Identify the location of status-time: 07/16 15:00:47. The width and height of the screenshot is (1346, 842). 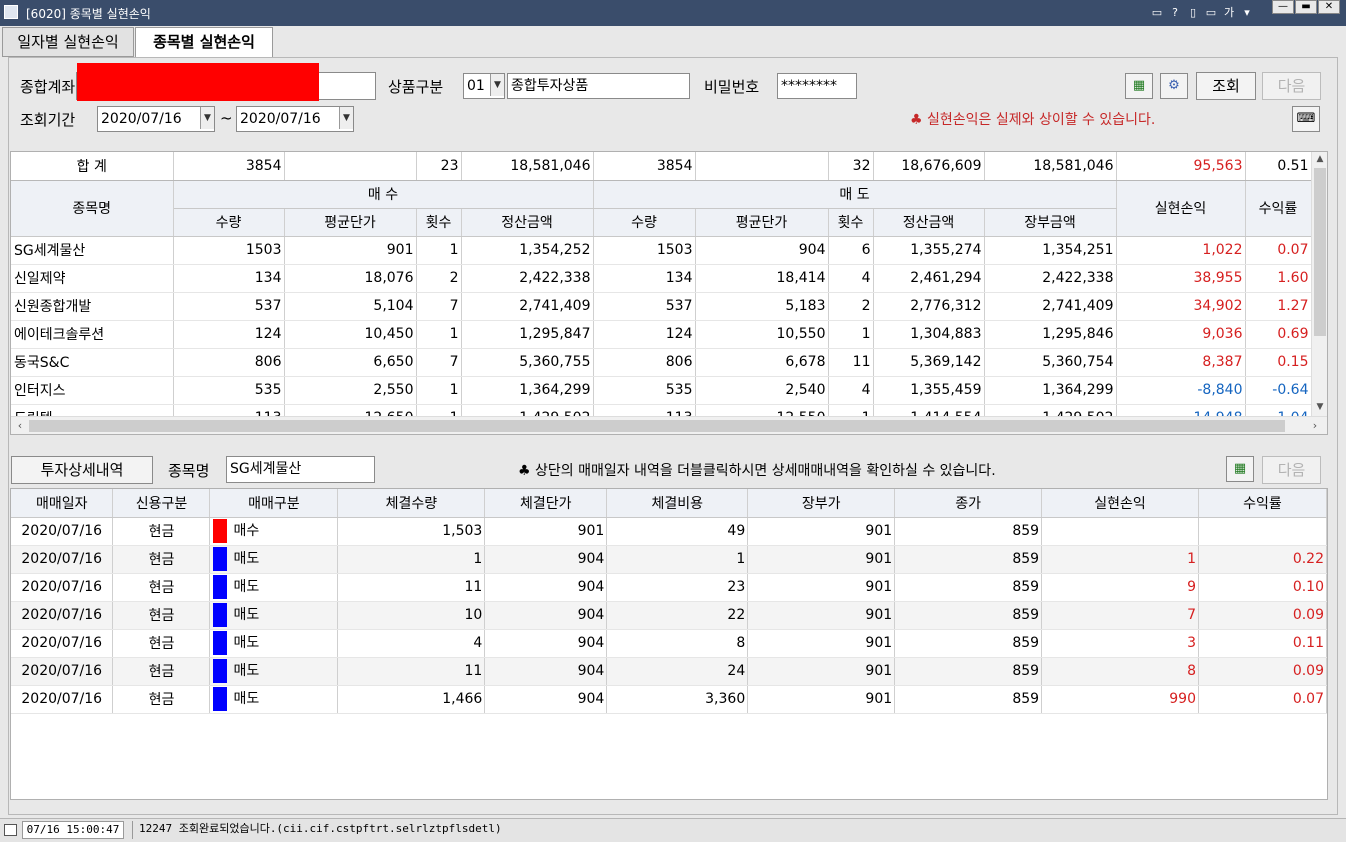
(73, 830).